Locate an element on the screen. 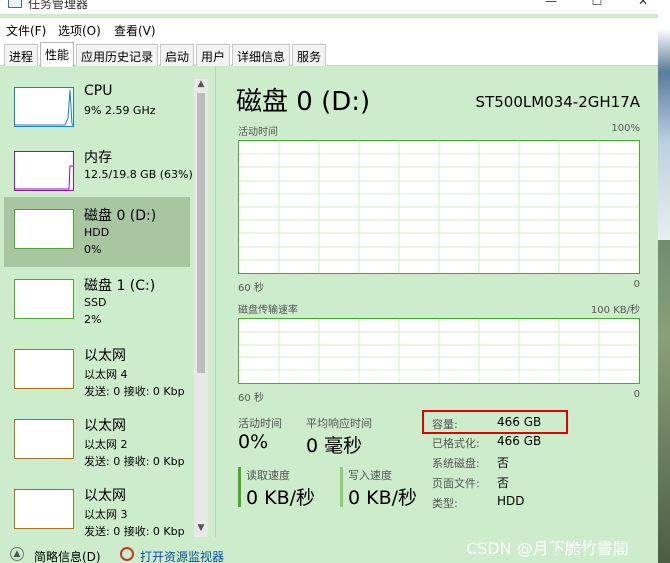 The image size is (670, 563). tab-details: 详细信息 is located at coordinates (261, 55).